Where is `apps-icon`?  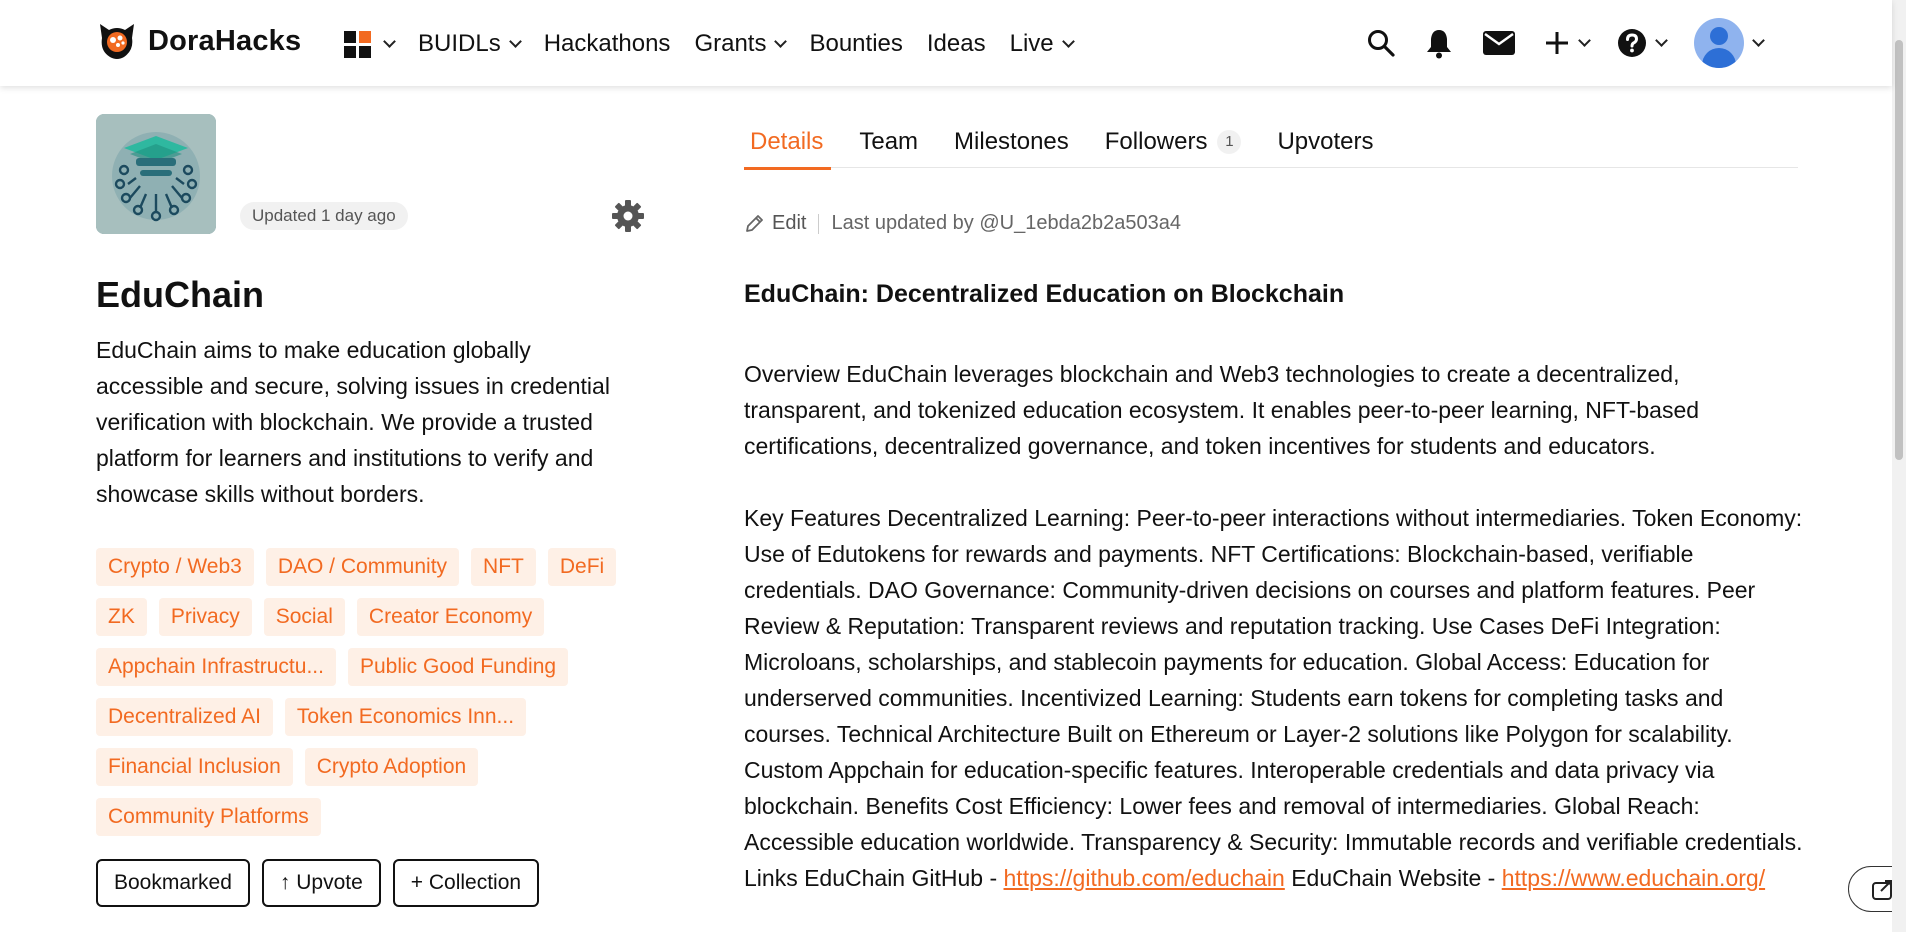
apps-icon is located at coordinates (357, 44).